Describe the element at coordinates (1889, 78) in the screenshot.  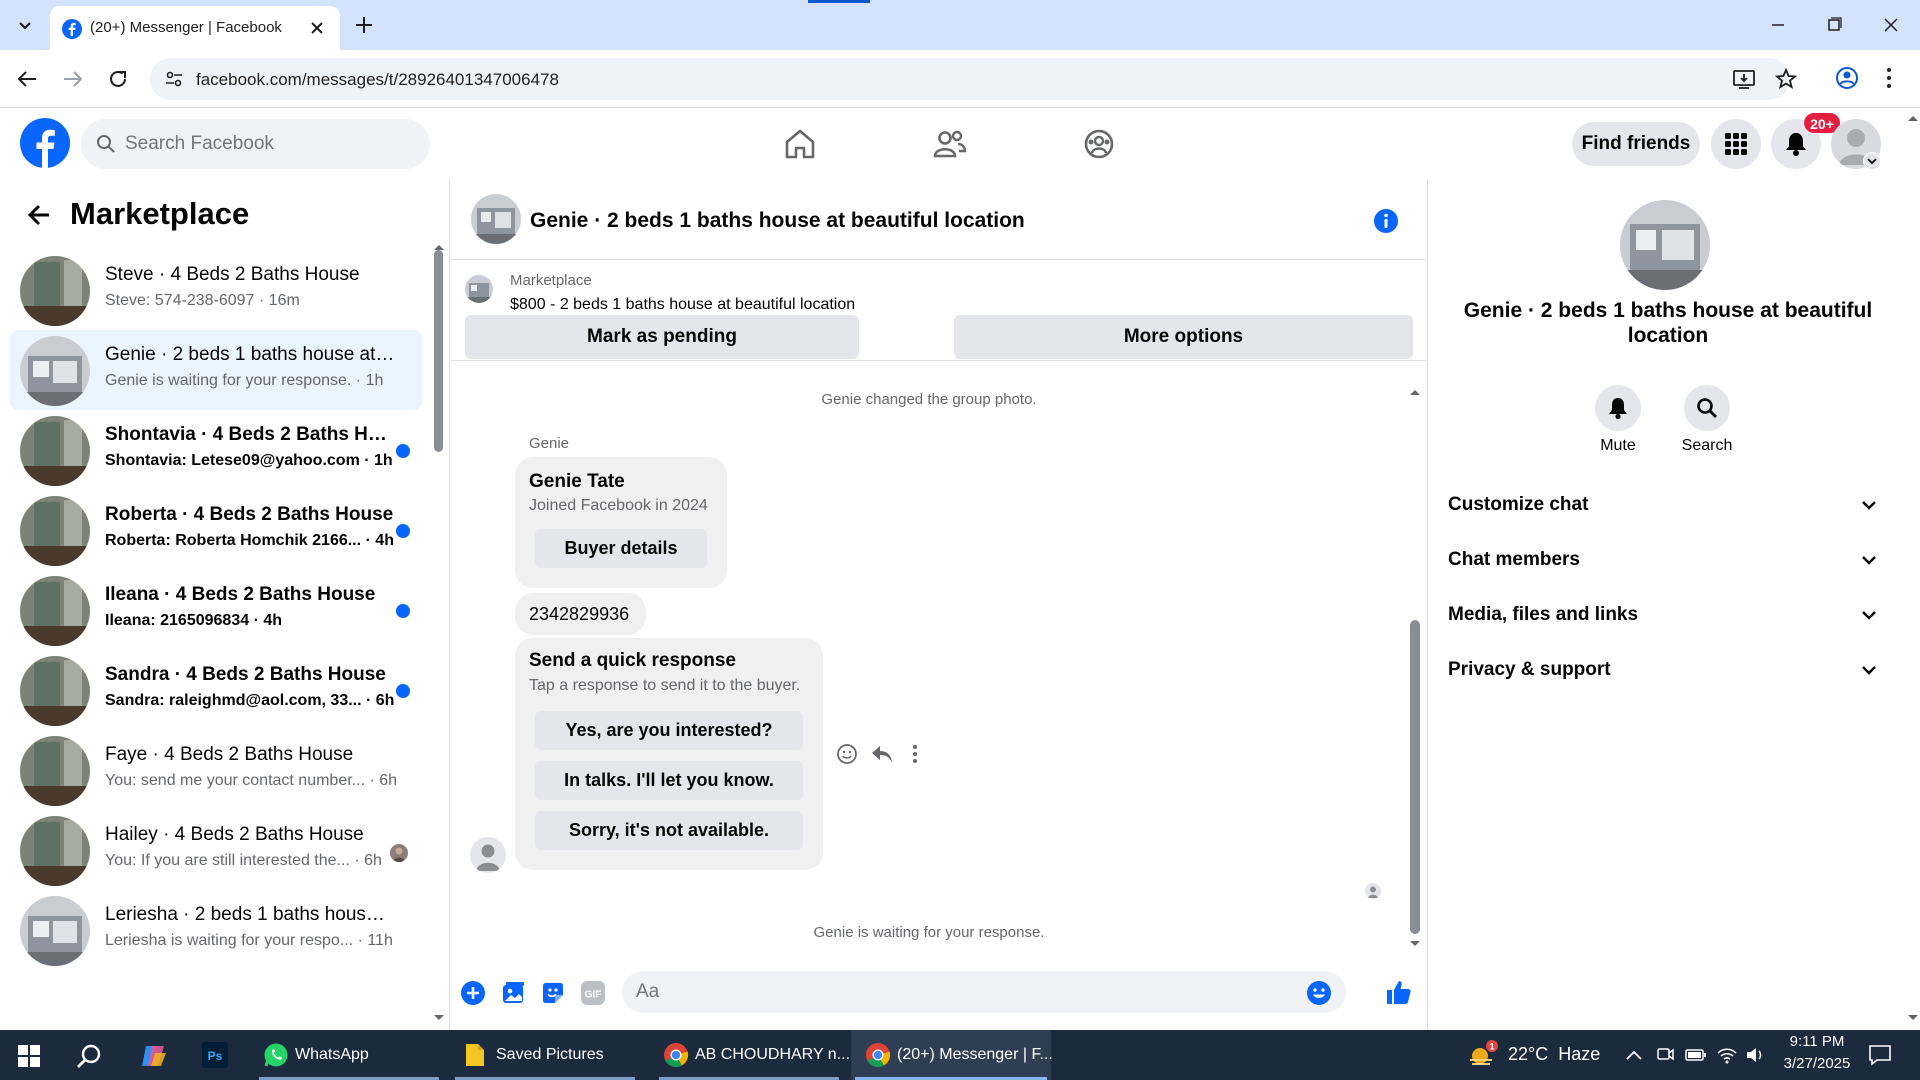
I see `browser-menu-icon` at that location.